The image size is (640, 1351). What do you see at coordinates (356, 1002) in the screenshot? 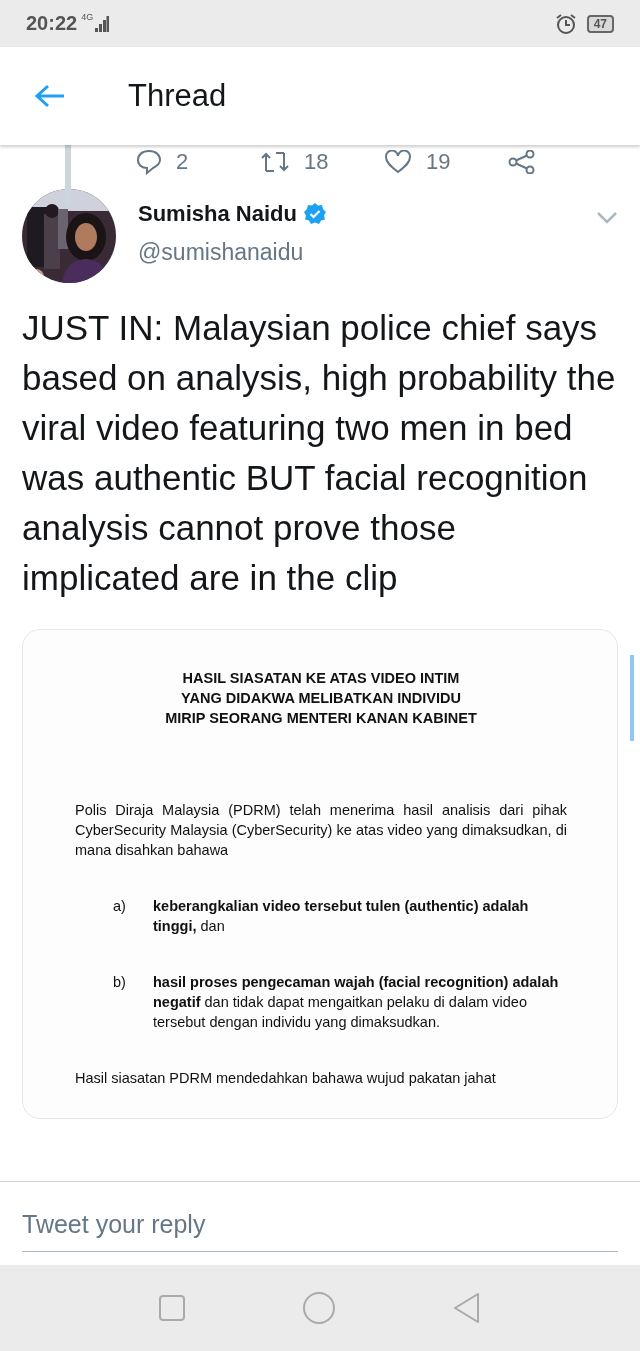
I see `document-list-item: hasil proses pengecaman wajah (facial recognition) adalah negatif dan tidak dapat mengaitkan pelaku di dalam video tersebut dengan individu yang dimaksudkan.` at bounding box center [356, 1002].